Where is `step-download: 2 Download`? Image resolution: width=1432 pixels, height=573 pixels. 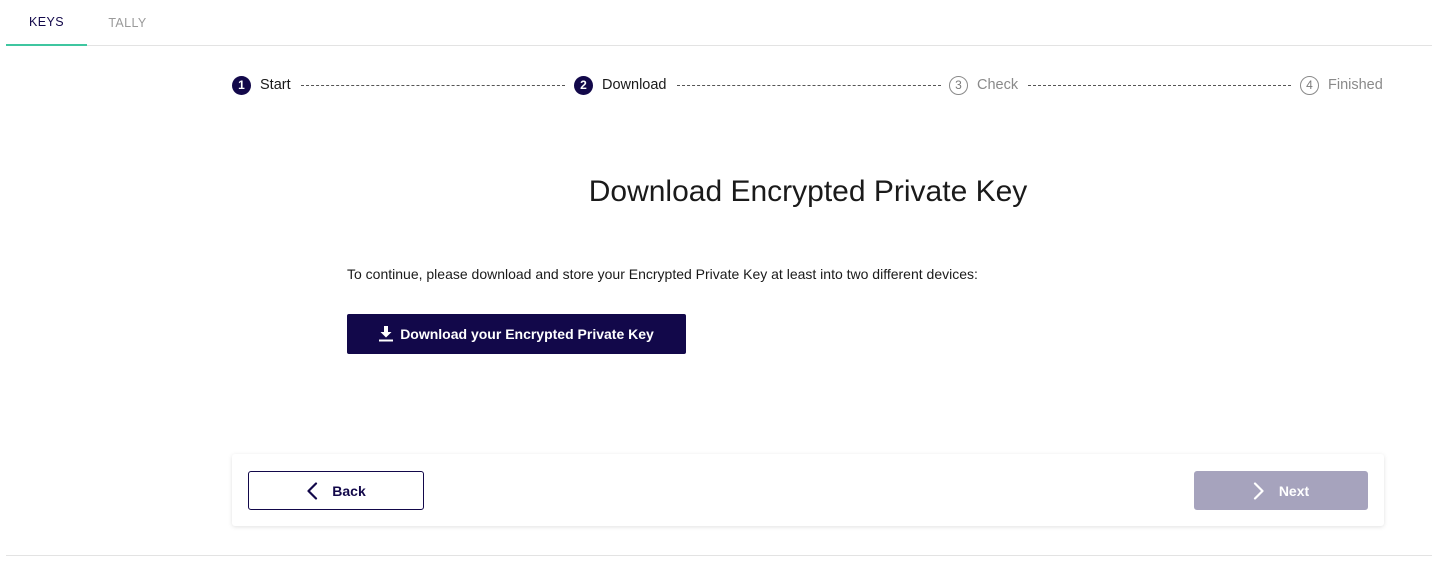
step-download: 2 Download is located at coordinates (620, 85).